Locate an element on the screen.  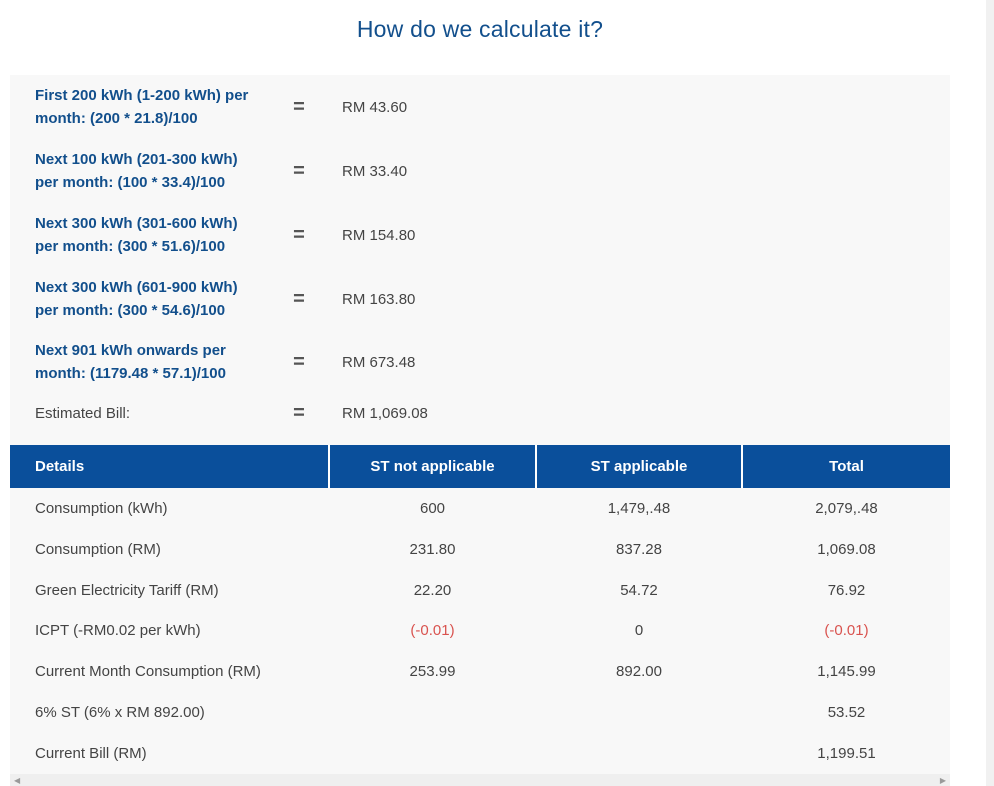
table-cell: 837.28 is located at coordinates (639, 549).